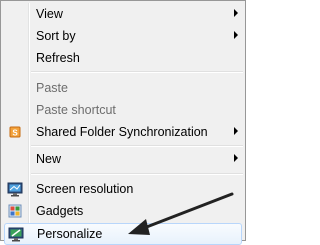 This screenshot has width=320, height=245. I want to click on menu-item-new: New, so click(123, 159).